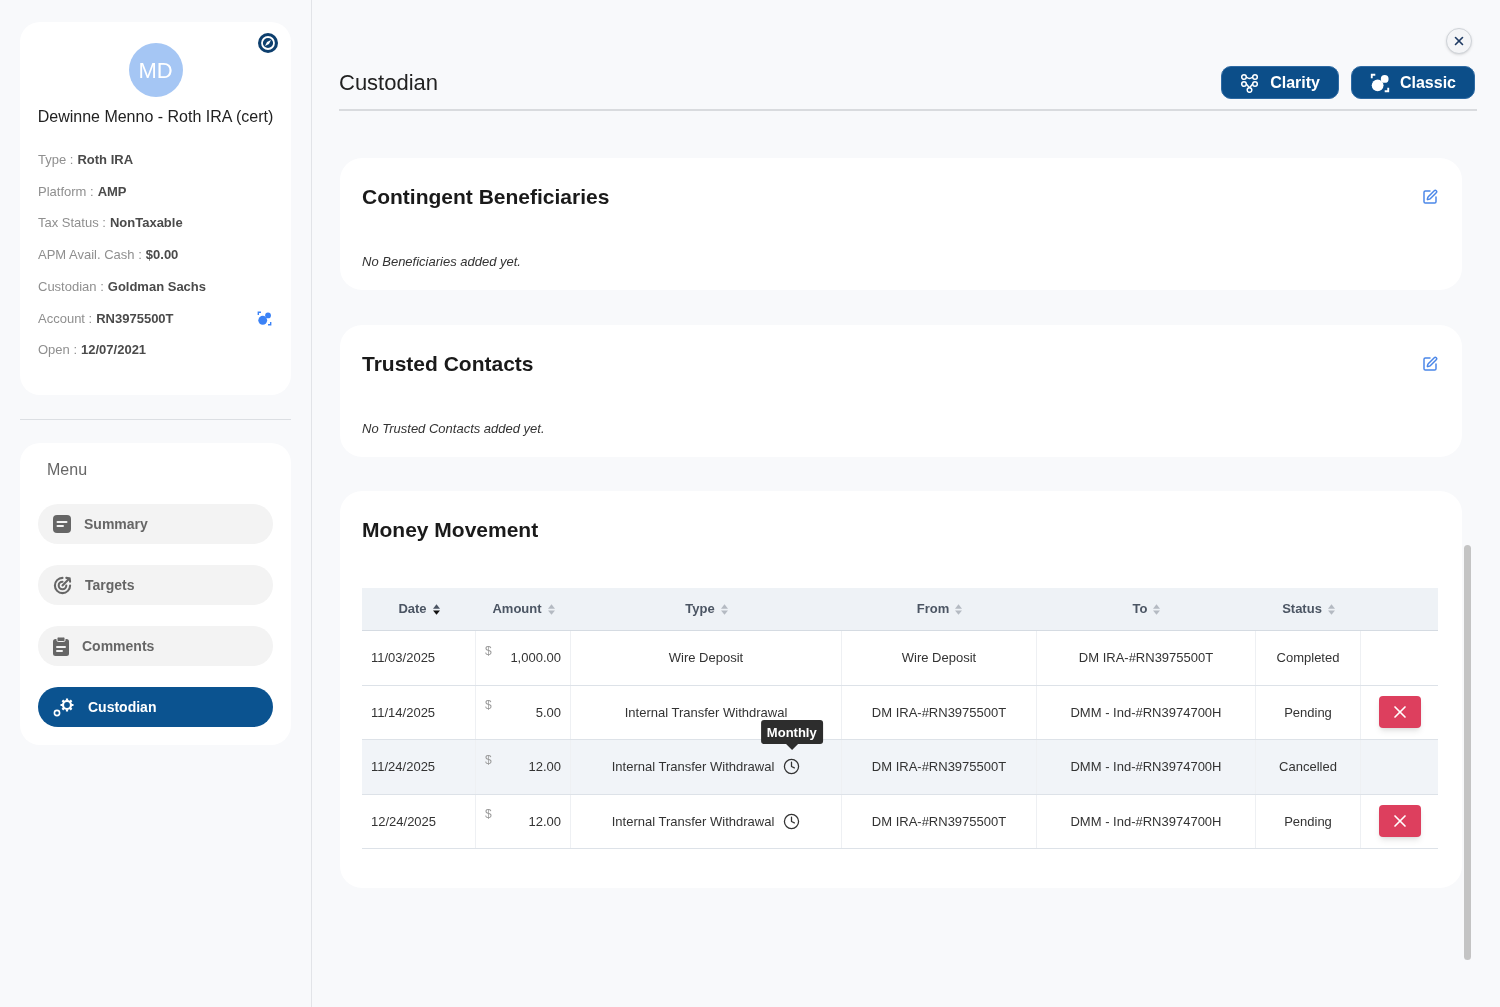 Image resolution: width=1500 pixels, height=1007 pixels. What do you see at coordinates (1280, 82) in the screenshot?
I see `view-button: Clarity` at bounding box center [1280, 82].